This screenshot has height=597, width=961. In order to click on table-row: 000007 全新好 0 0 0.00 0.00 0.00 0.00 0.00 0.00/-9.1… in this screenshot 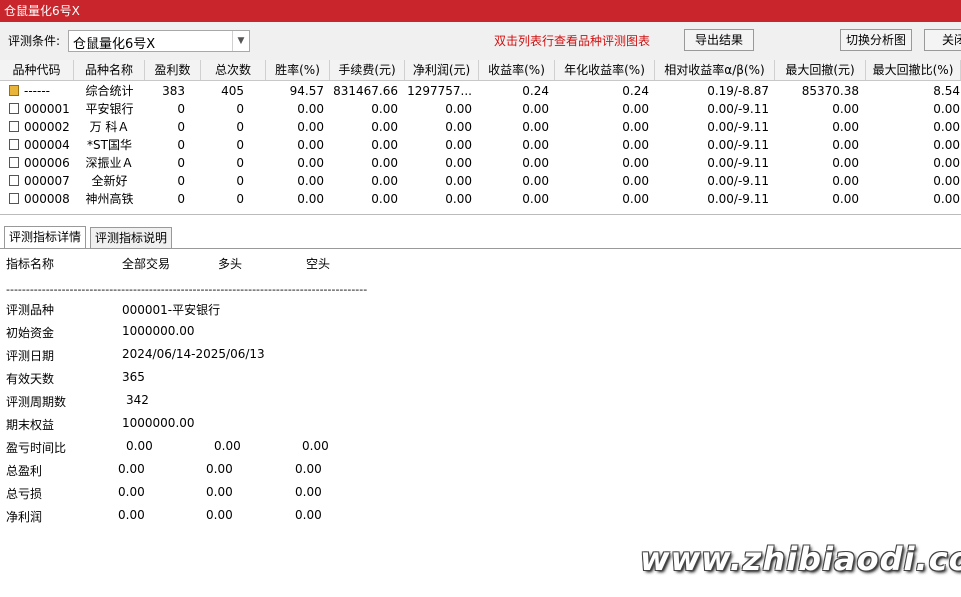, I will do `click(480, 181)`.